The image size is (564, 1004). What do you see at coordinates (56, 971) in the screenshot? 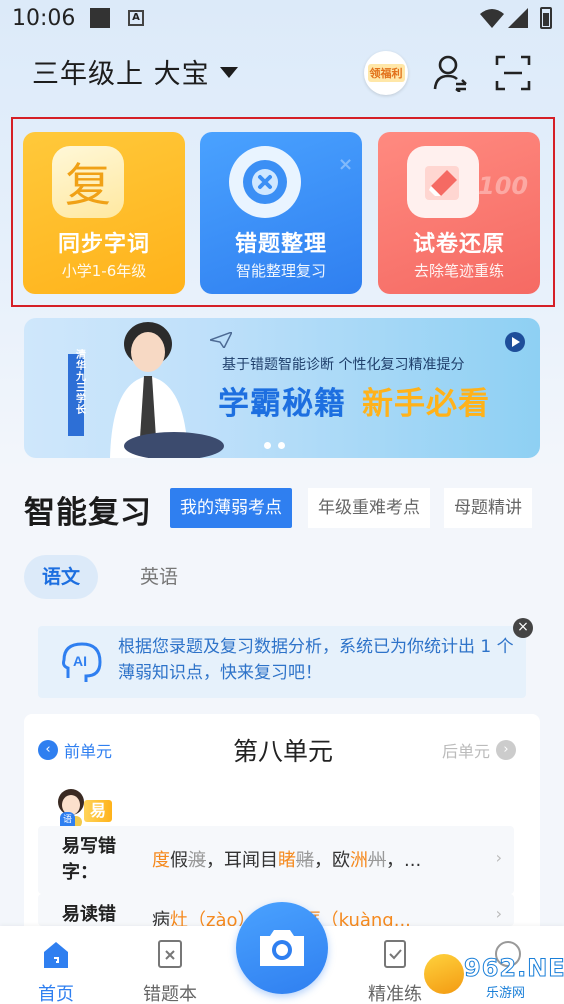
I see `nav-home: 首页` at bounding box center [56, 971].